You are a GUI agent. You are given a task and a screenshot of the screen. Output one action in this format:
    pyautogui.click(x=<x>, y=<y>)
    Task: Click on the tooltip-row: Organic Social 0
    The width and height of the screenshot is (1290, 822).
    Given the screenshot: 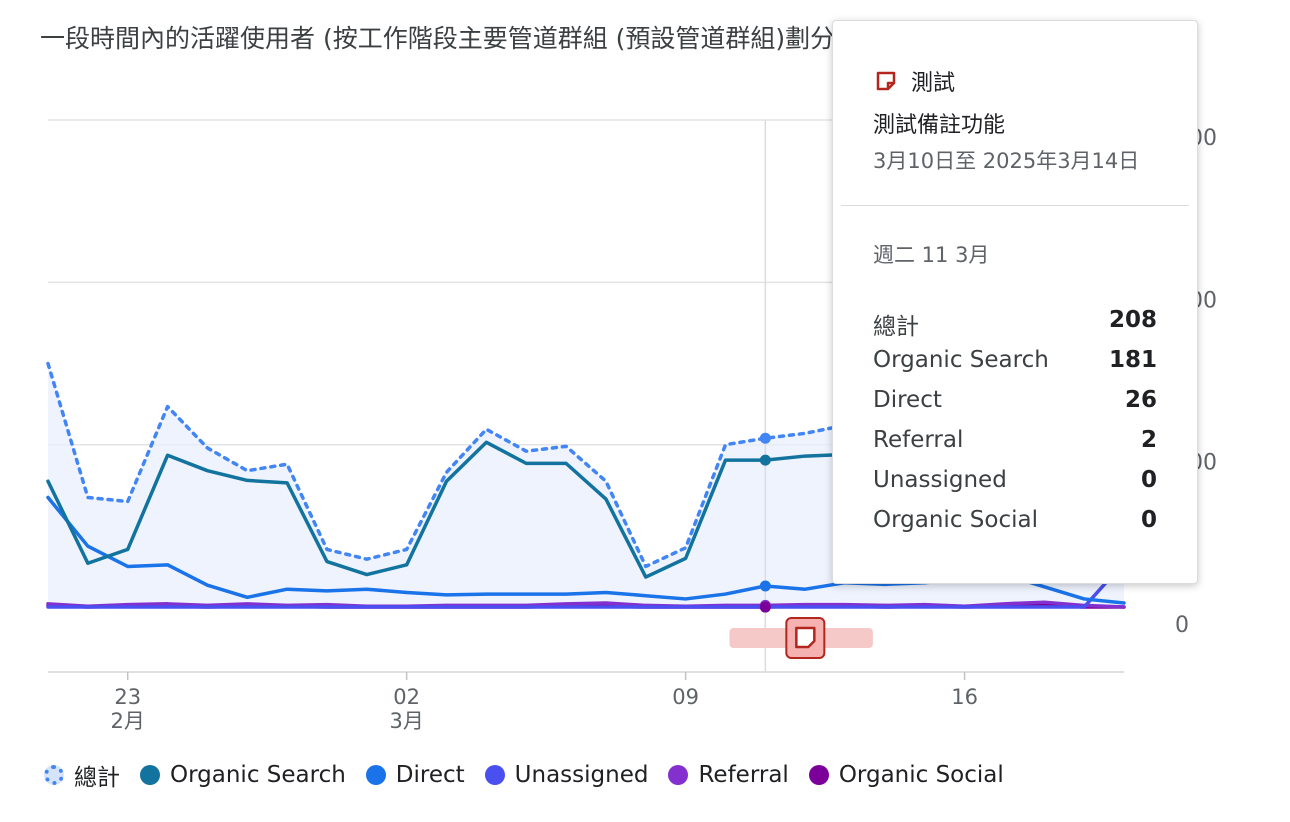 What is the action you would take?
    pyautogui.click(x=1015, y=527)
    